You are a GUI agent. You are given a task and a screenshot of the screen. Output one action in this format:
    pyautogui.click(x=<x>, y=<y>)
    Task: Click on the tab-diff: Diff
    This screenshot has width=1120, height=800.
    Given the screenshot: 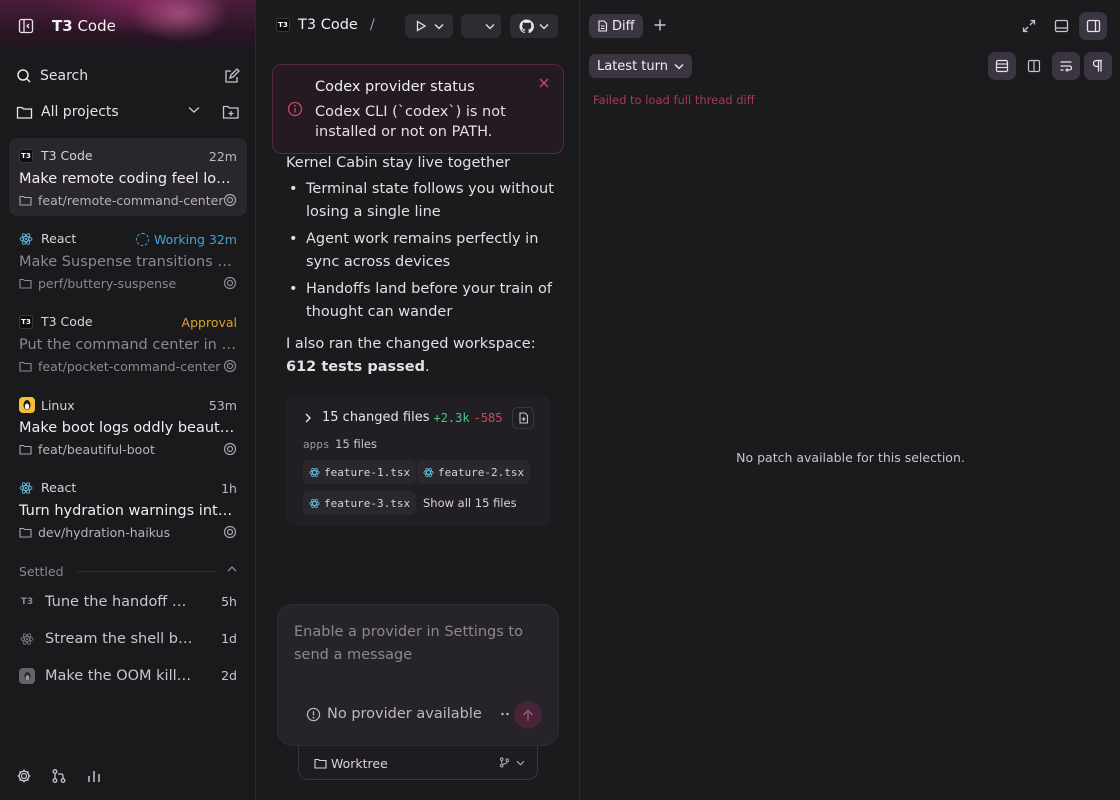 What is the action you would take?
    pyautogui.click(x=616, y=26)
    